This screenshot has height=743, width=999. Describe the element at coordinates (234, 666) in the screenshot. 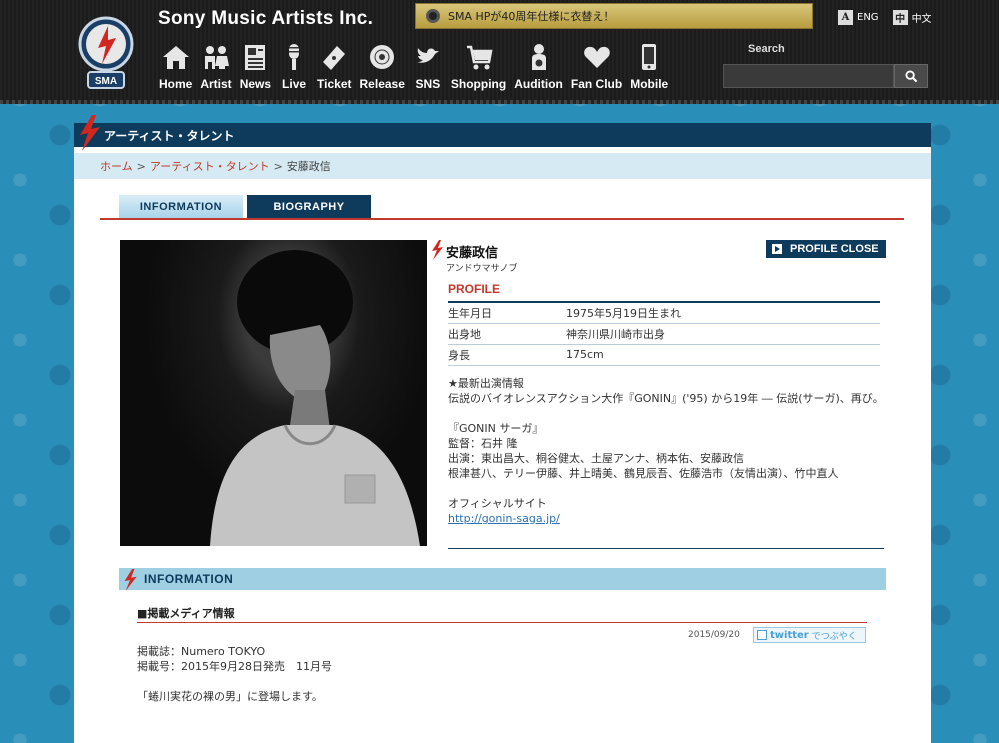

I see `media-line-text: 掲載号：2015年9月28日発売 11月号` at that location.